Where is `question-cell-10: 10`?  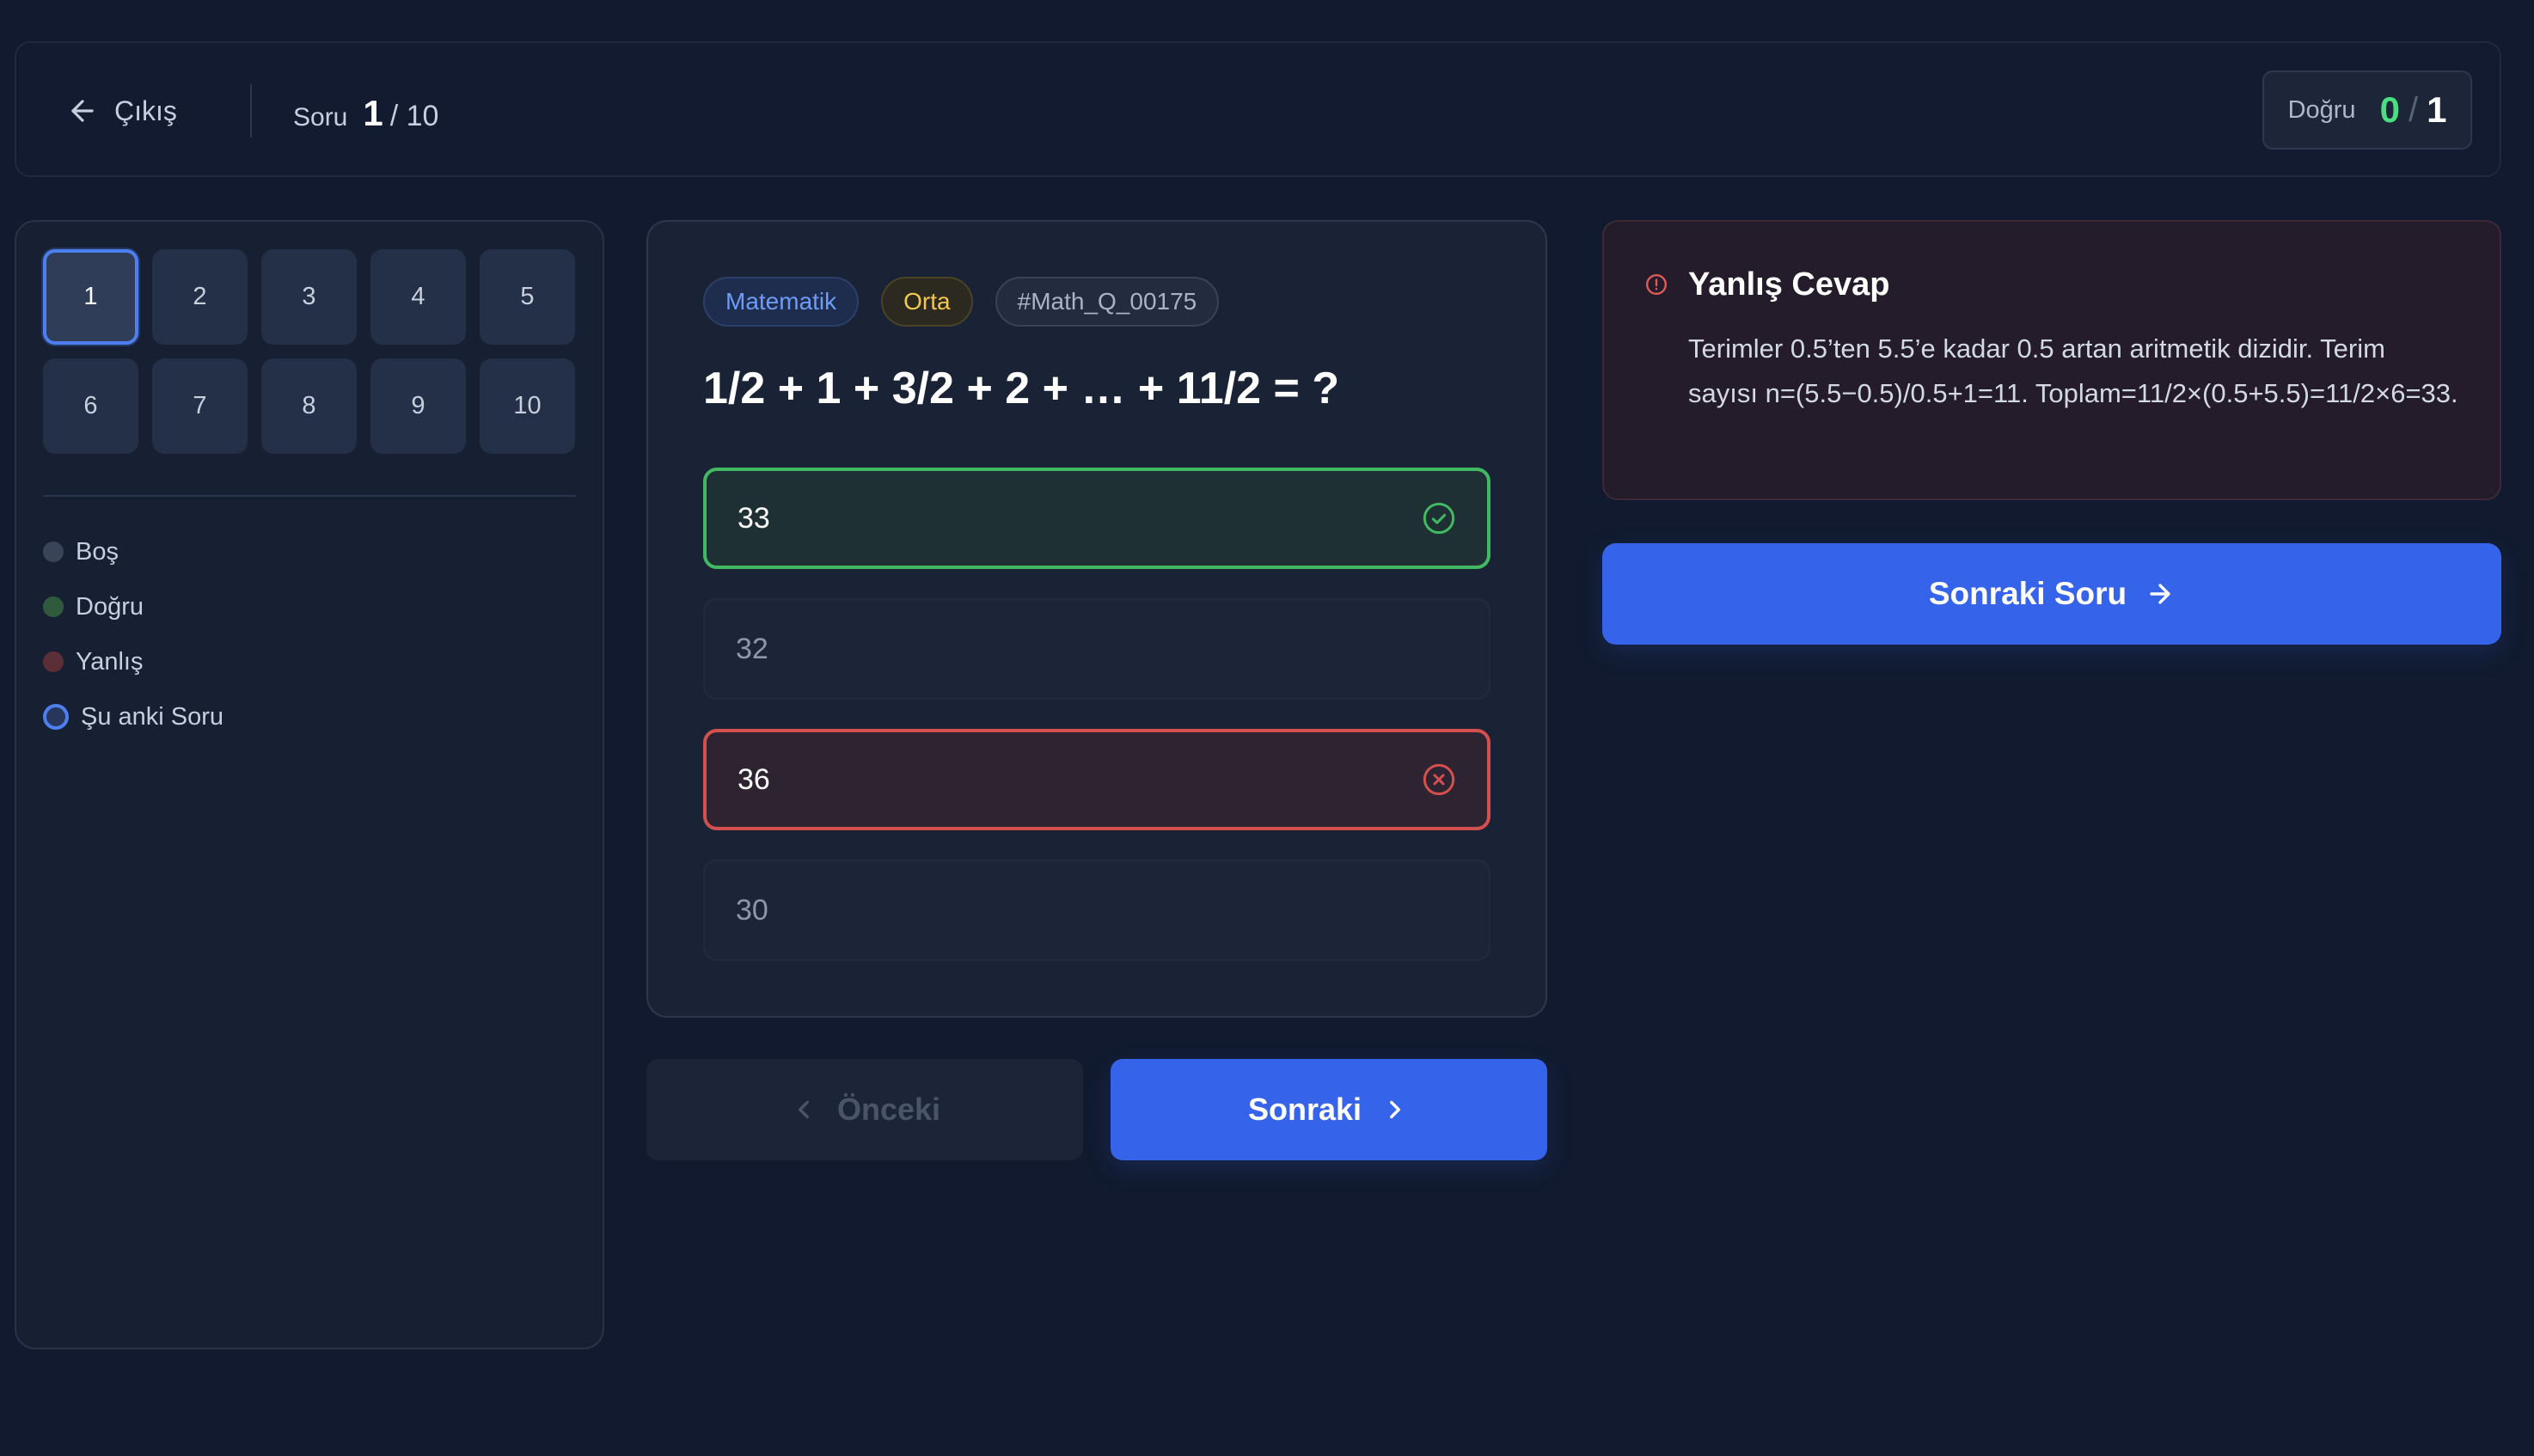
question-cell-10: 10 is located at coordinates (527, 406).